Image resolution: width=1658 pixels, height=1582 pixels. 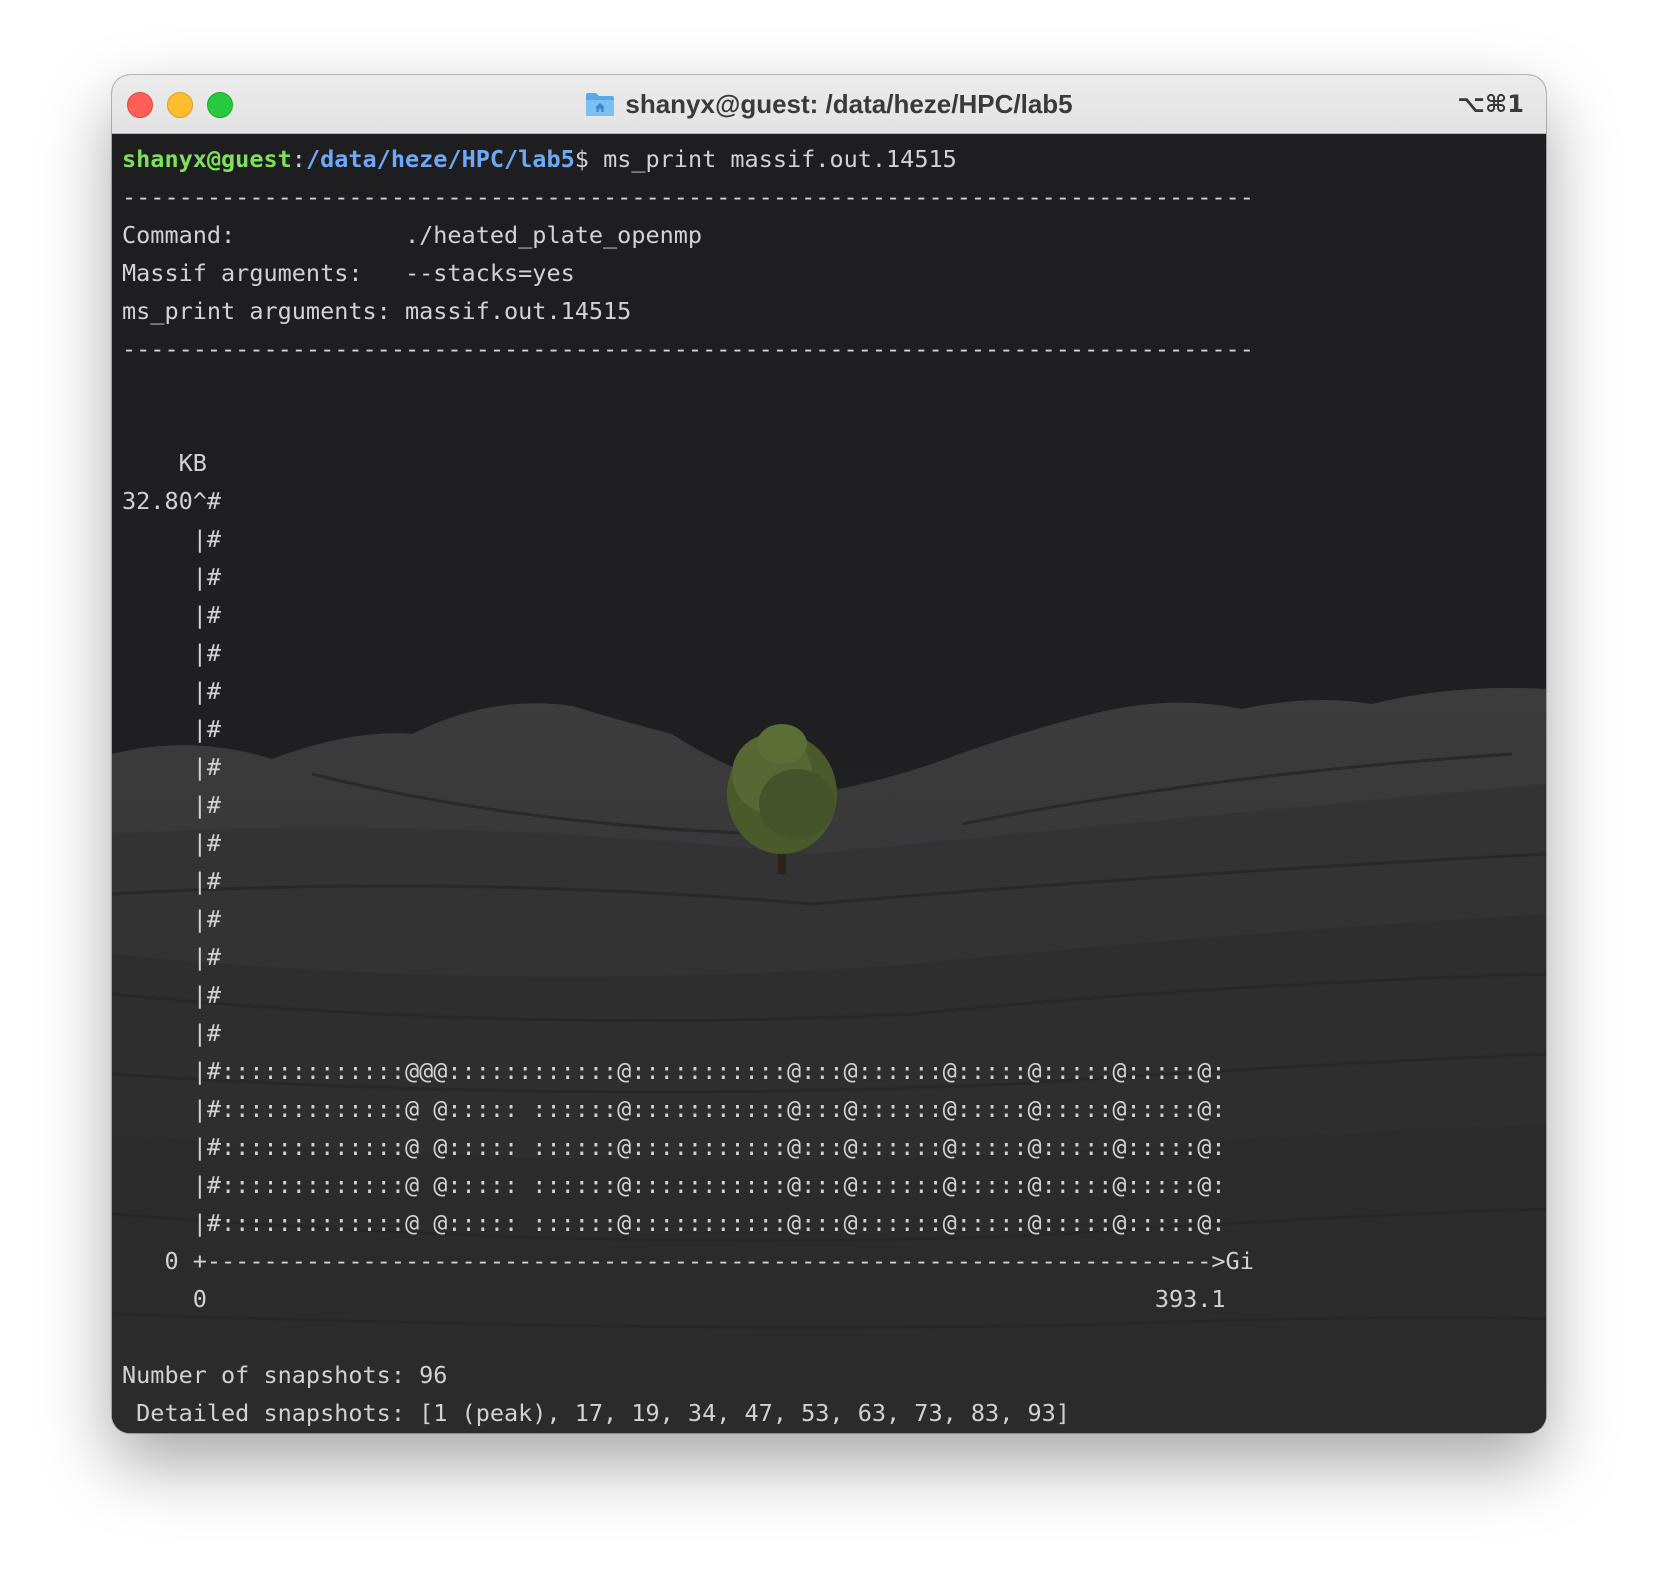 I want to click on summary-snapshots: Number of snapshots: 96, so click(x=285, y=1375).